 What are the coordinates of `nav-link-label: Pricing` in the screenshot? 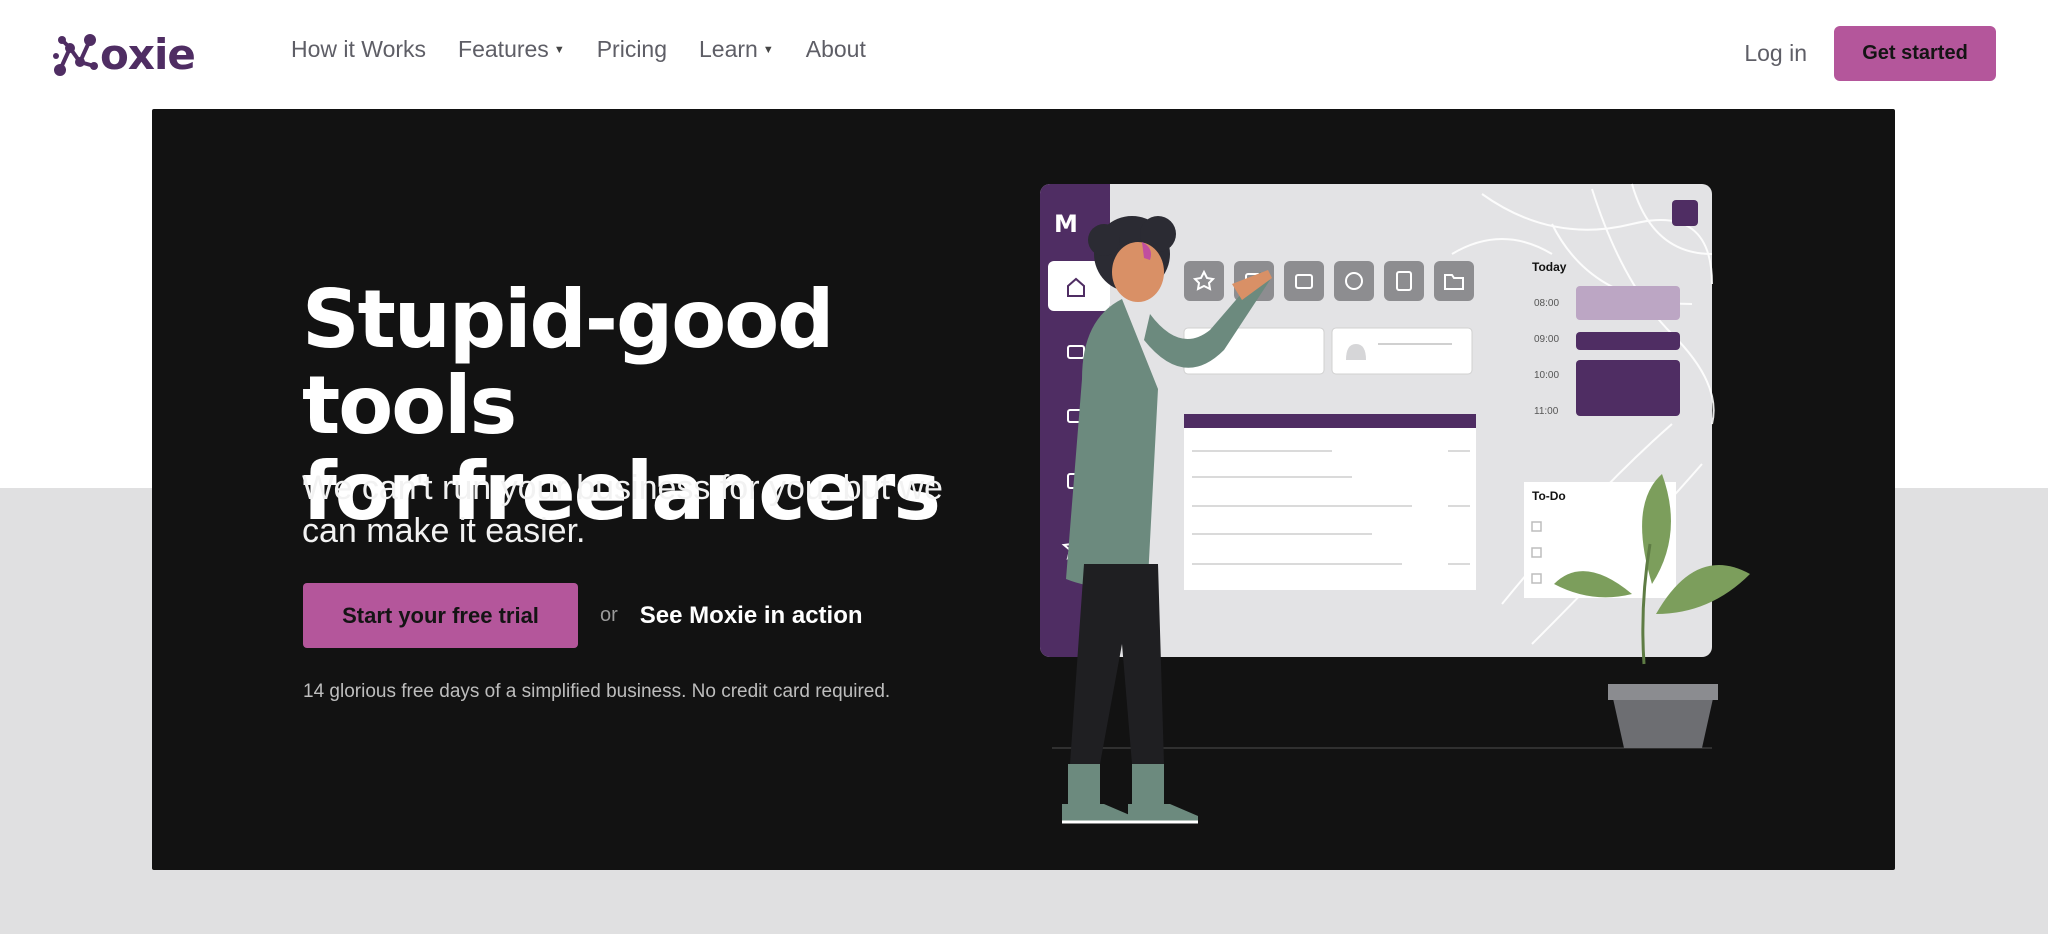 It's located at (632, 49).